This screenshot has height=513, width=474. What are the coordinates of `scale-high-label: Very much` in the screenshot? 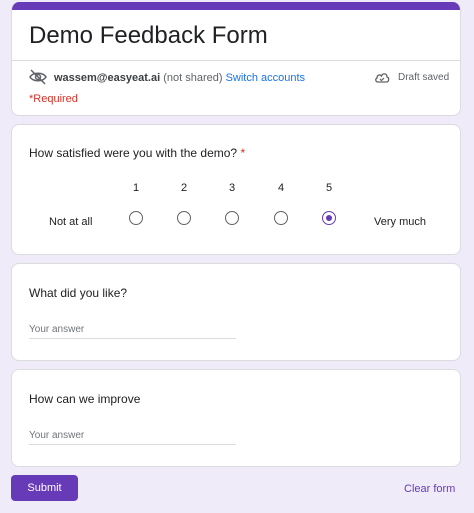 It's located at (400, 222).